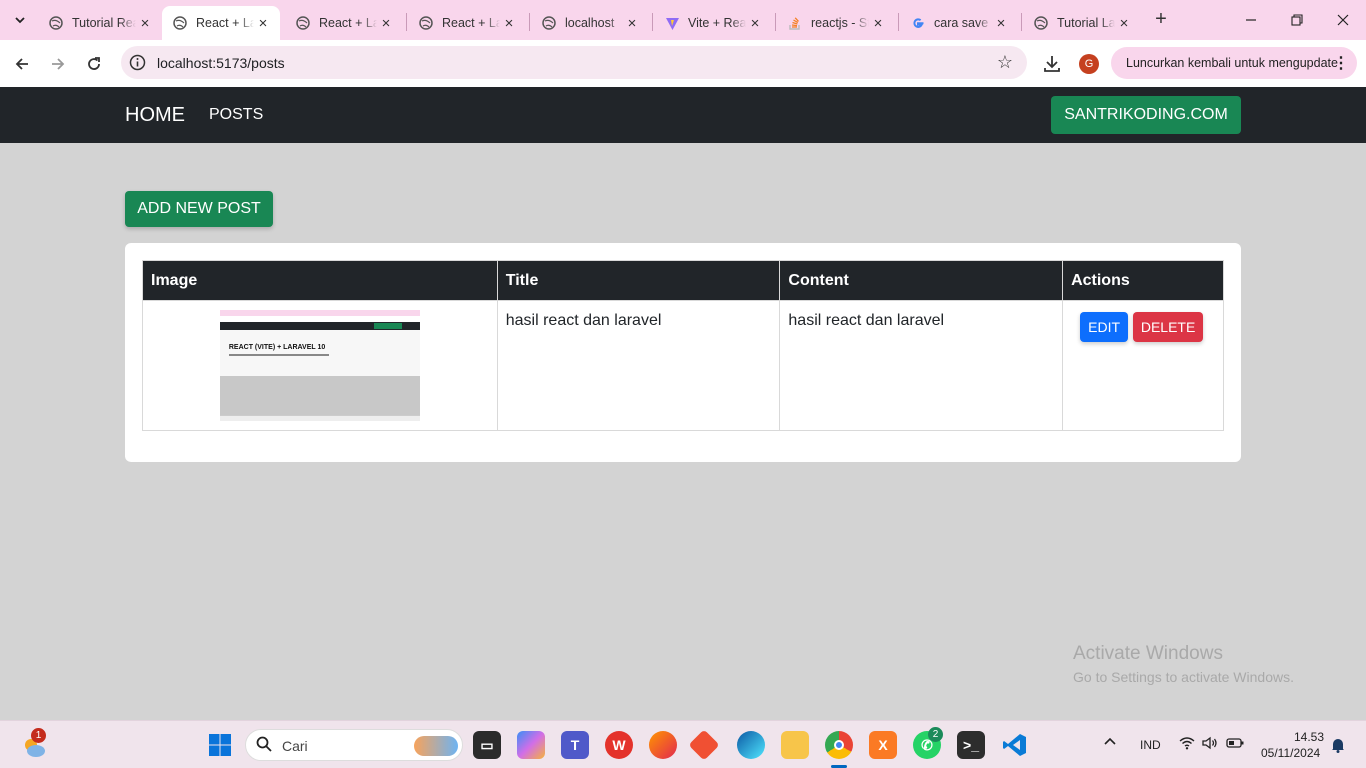 The width and height of the screenshot is (1366, 768). I want to click on whatsapp-badge: 2, so click(935, 734).